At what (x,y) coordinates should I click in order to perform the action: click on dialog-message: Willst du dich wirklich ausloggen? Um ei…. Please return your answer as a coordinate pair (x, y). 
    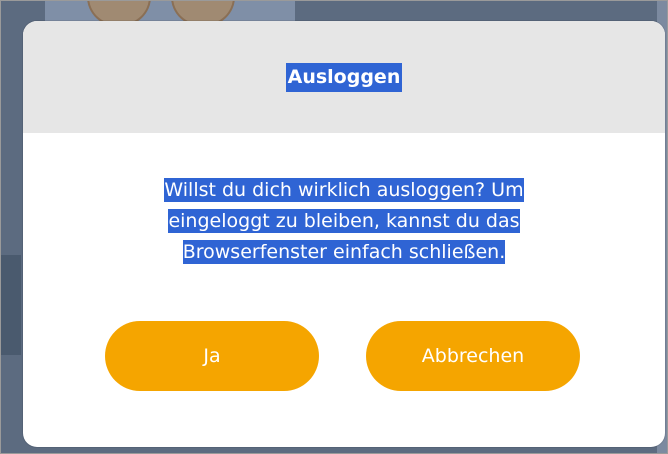
    Looking at the image, I should click on (344, 221).